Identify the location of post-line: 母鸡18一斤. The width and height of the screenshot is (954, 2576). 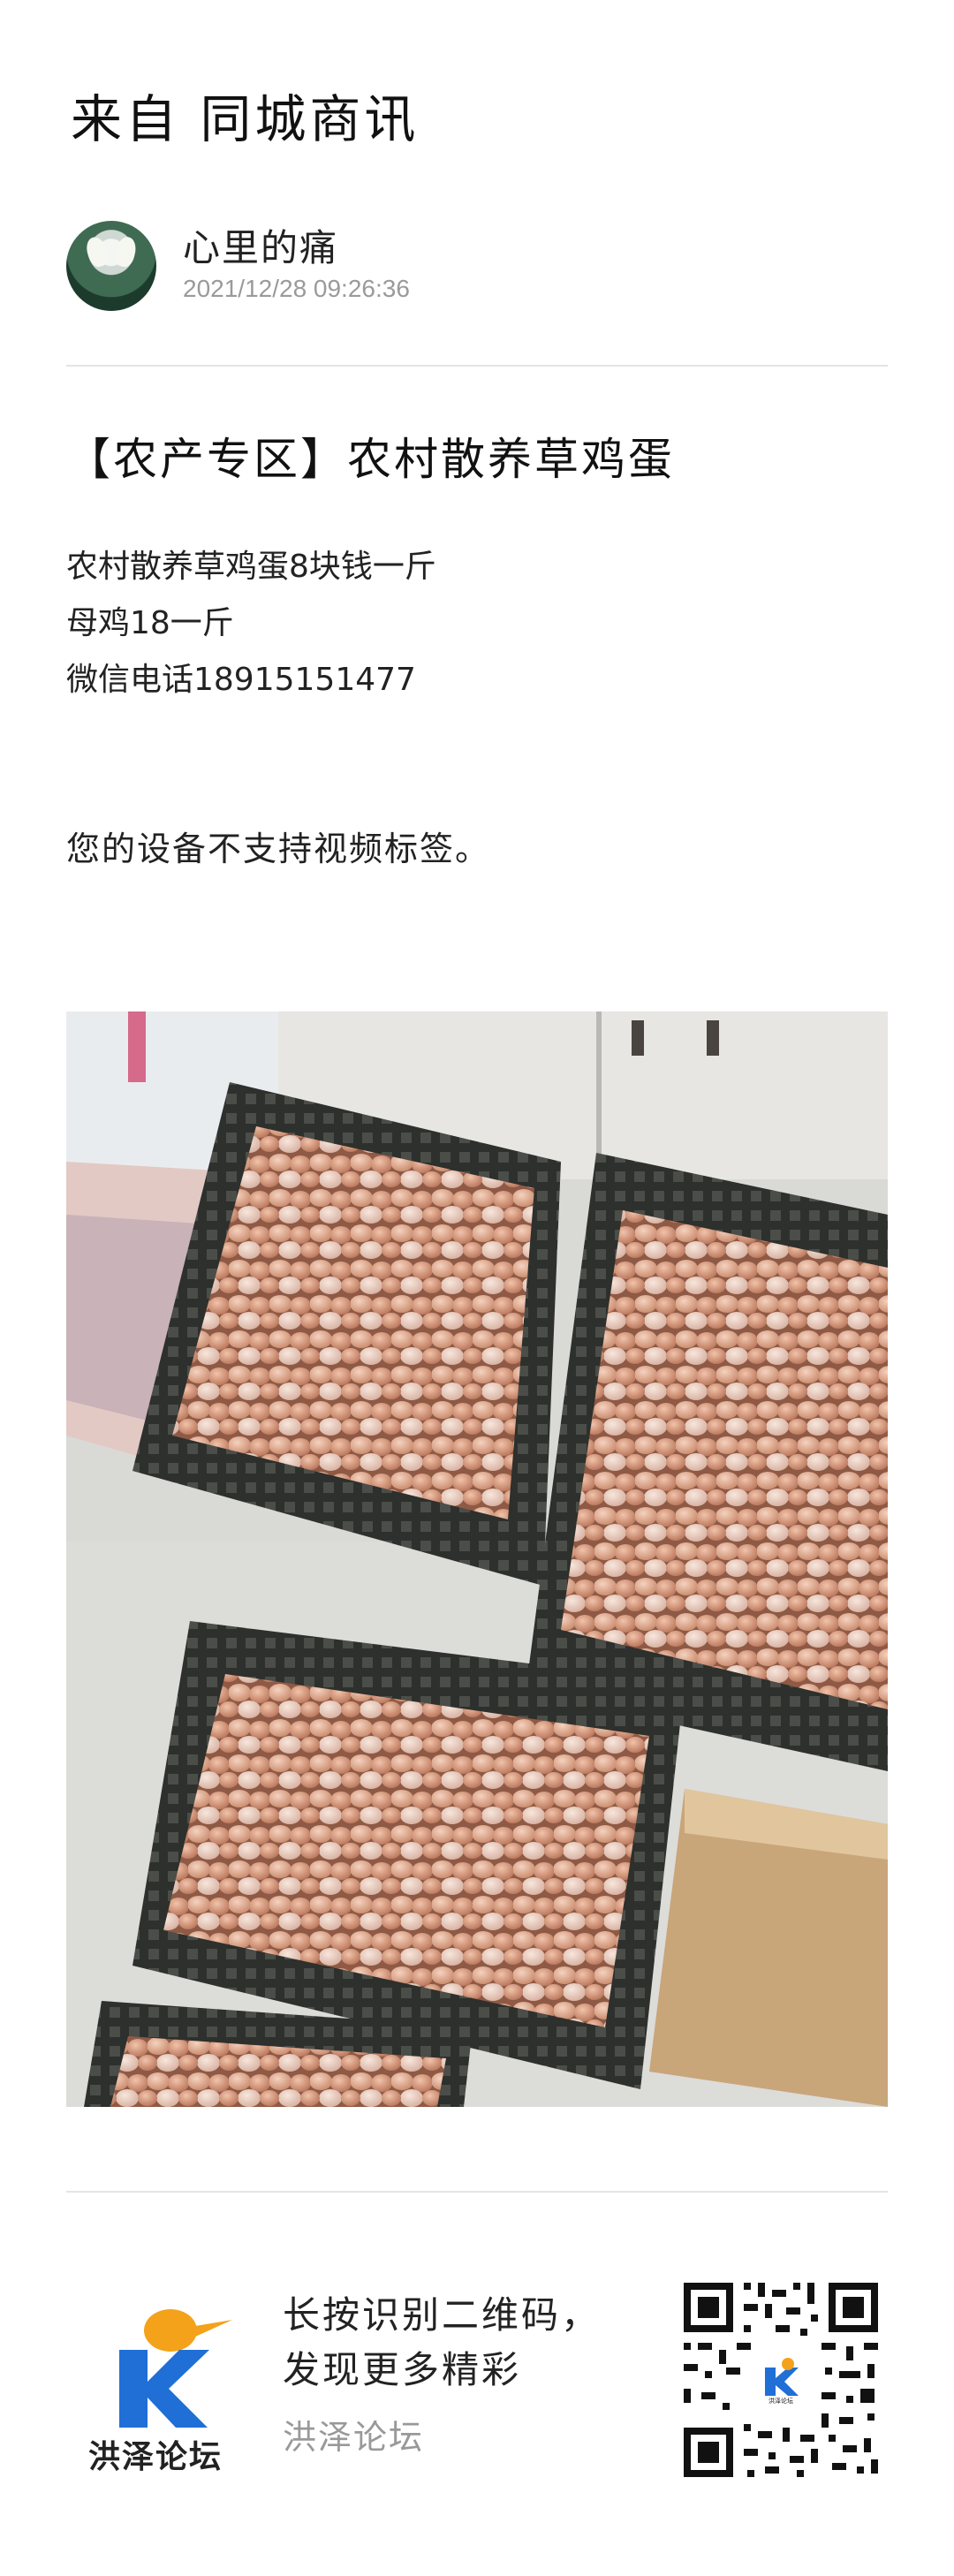
(150, 623).